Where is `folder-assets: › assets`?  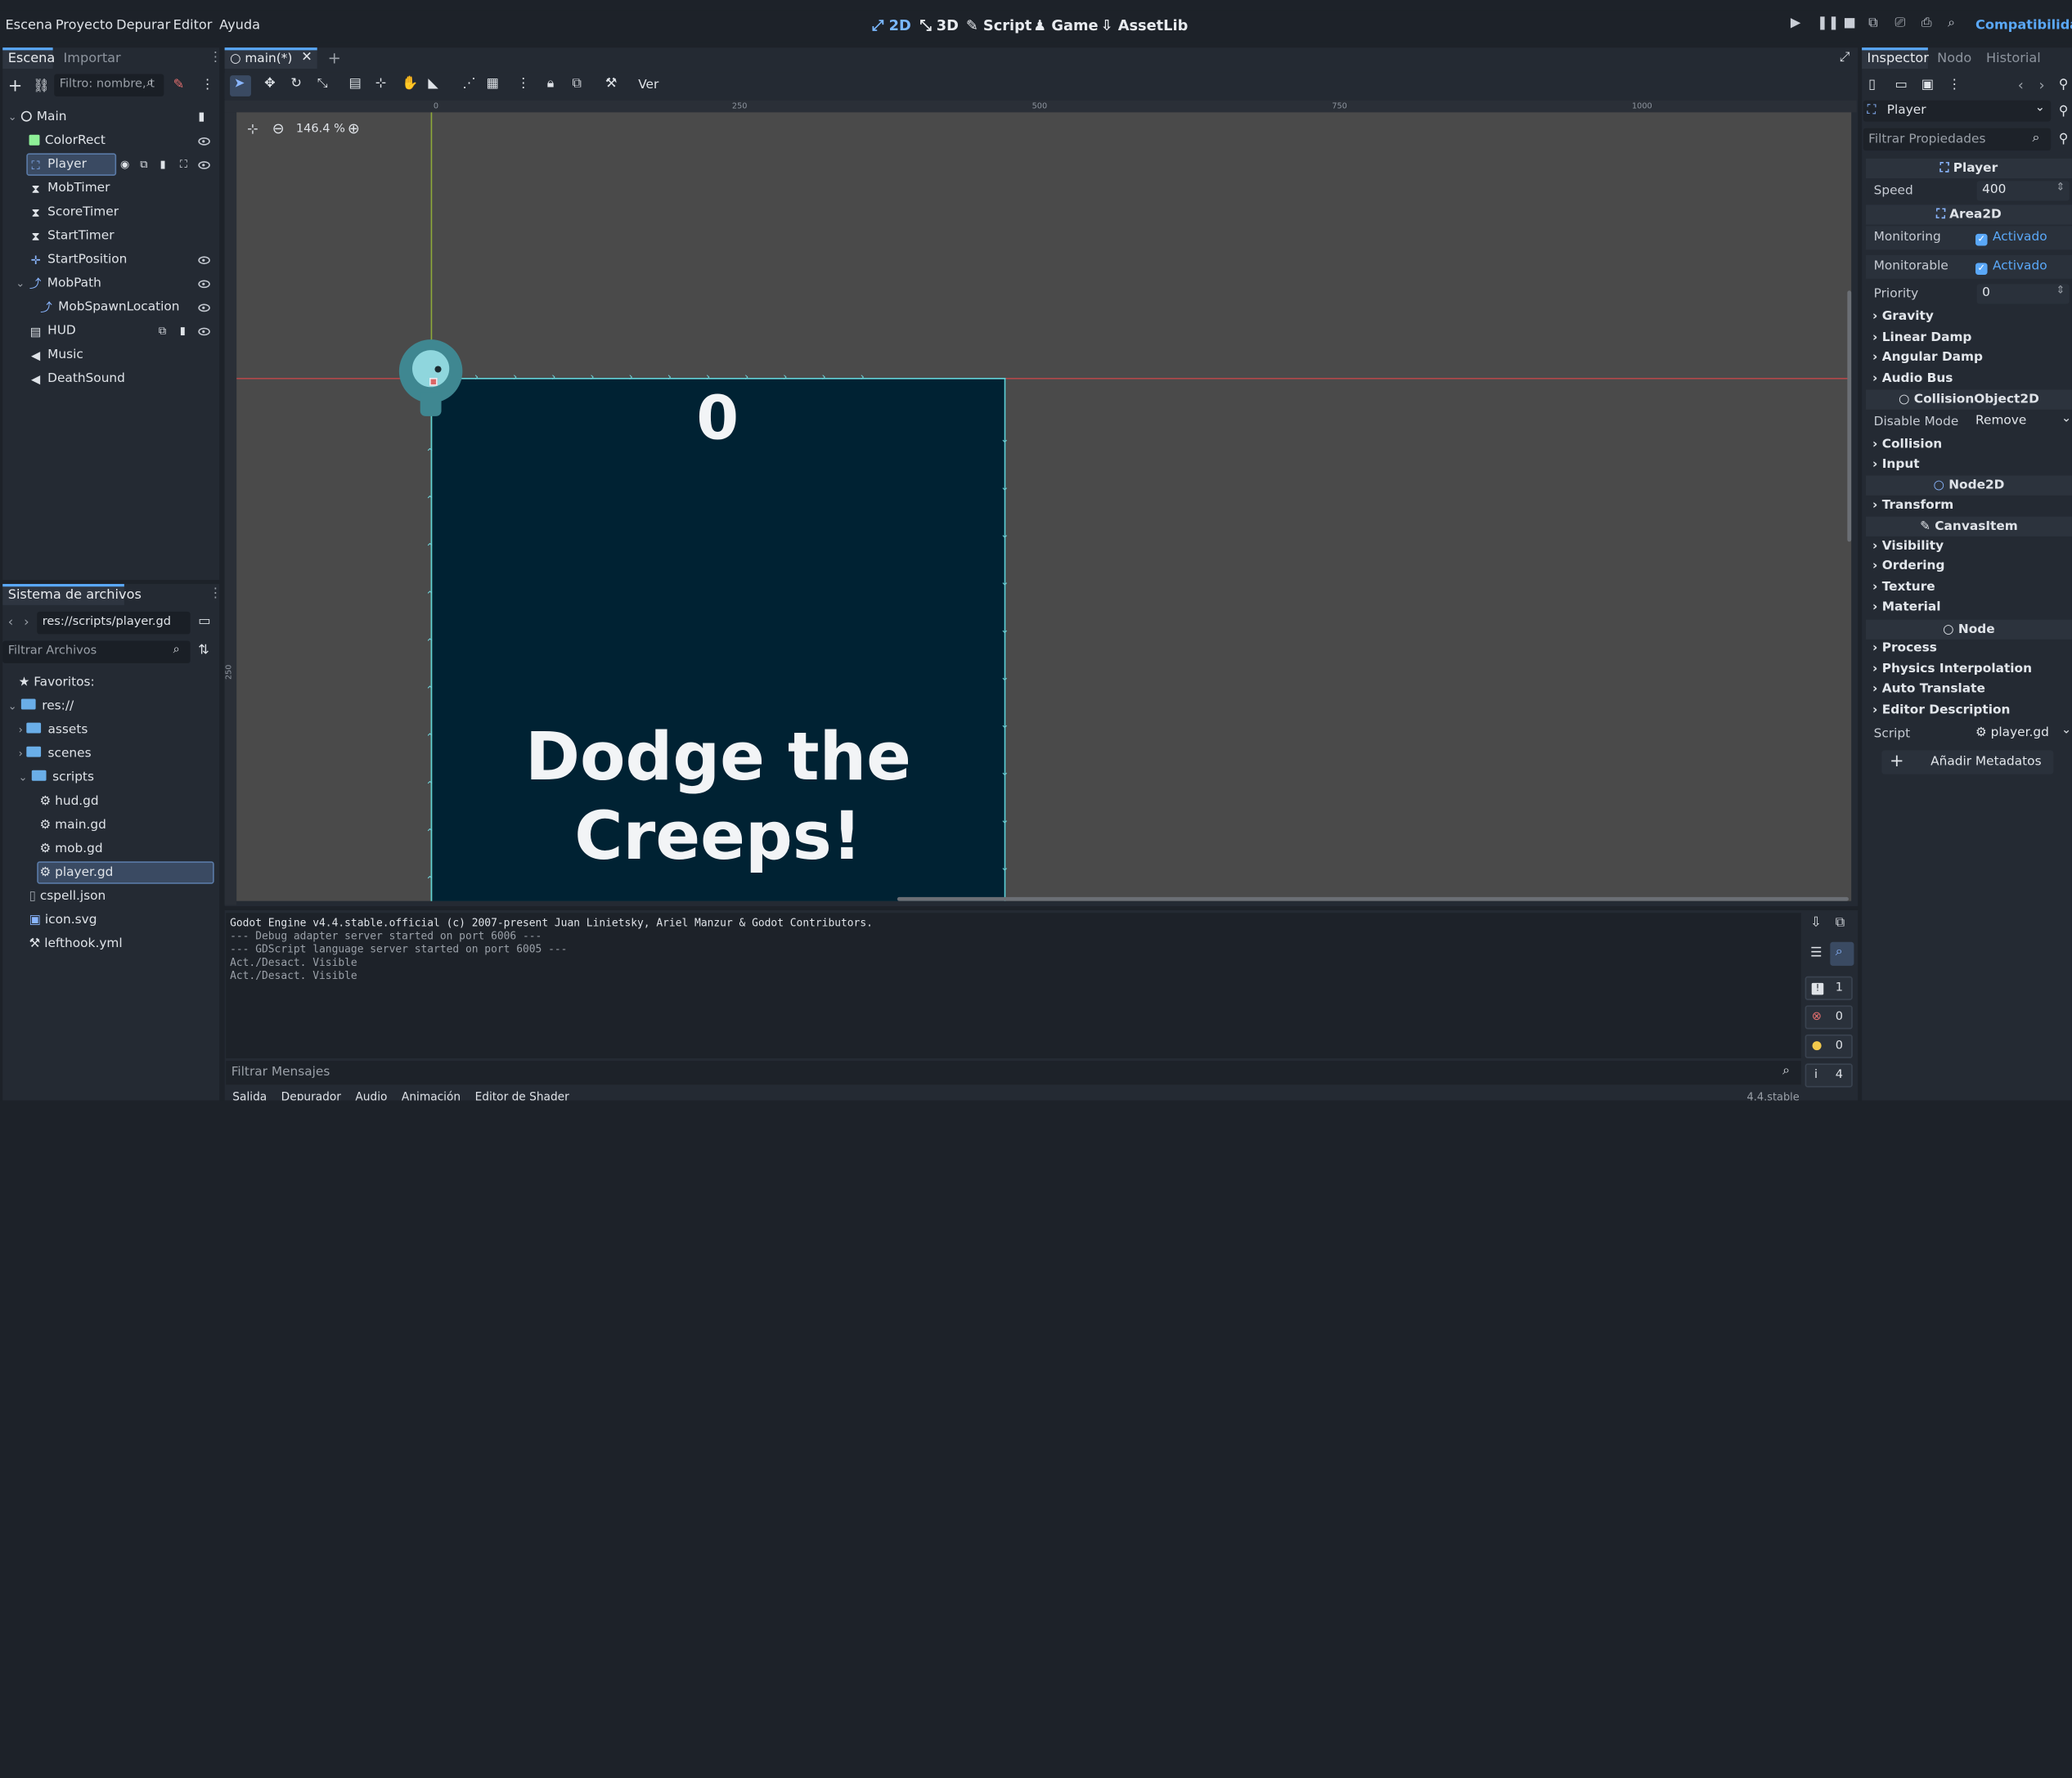 folder-assets: › assets is located at coordinates (53, 731).